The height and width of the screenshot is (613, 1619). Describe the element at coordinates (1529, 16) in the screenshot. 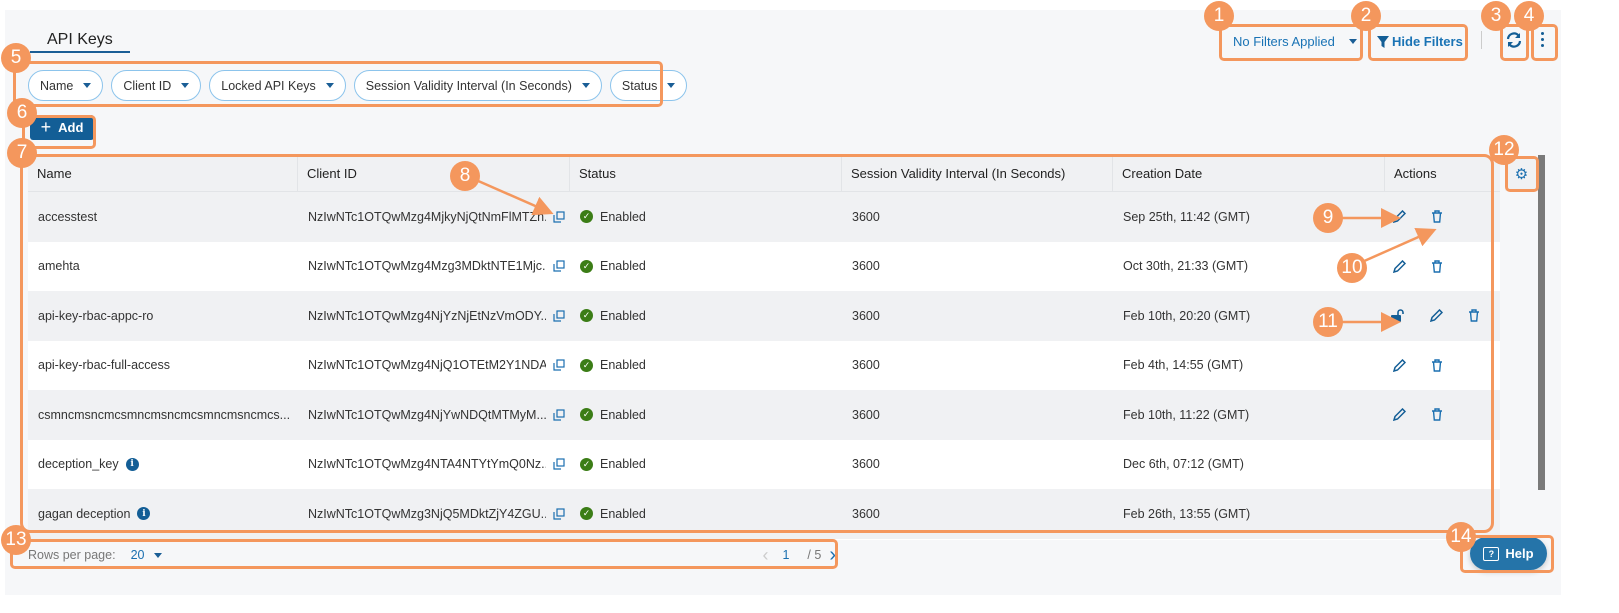

I see `annotation-4: 4` at that location.